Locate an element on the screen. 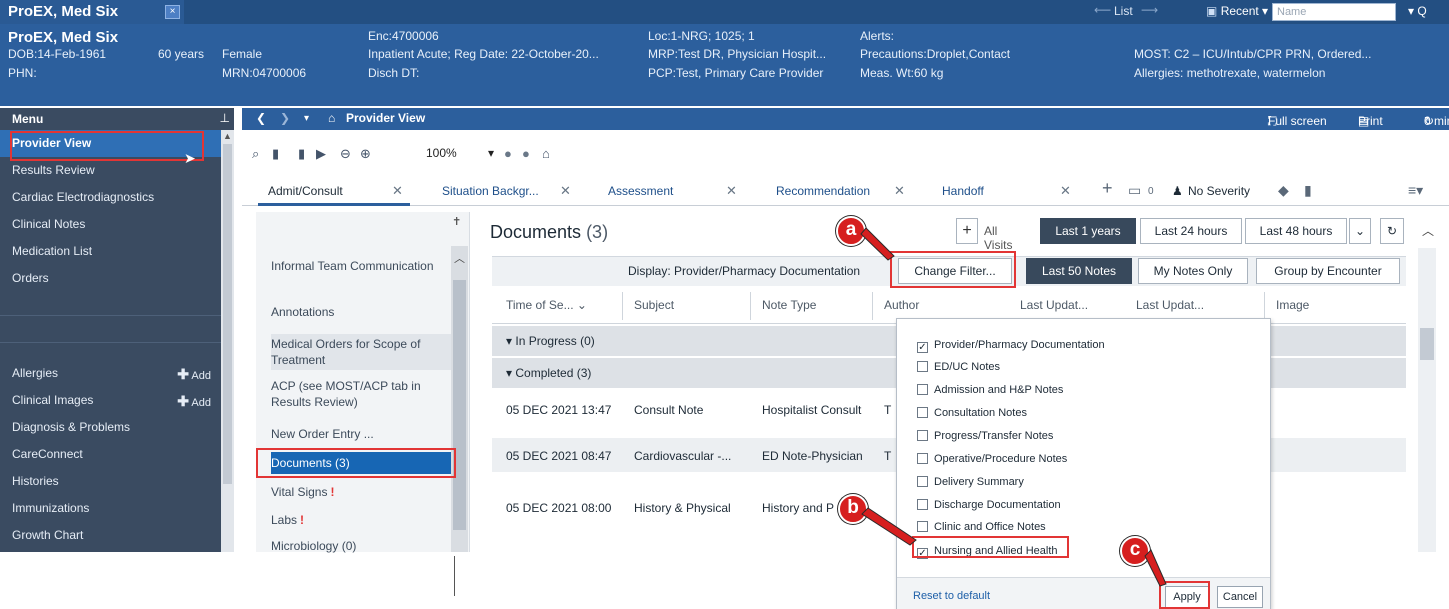 This screenshot has height=609, width=1449. callout-a-pointer is located at coordinates (877, 244).